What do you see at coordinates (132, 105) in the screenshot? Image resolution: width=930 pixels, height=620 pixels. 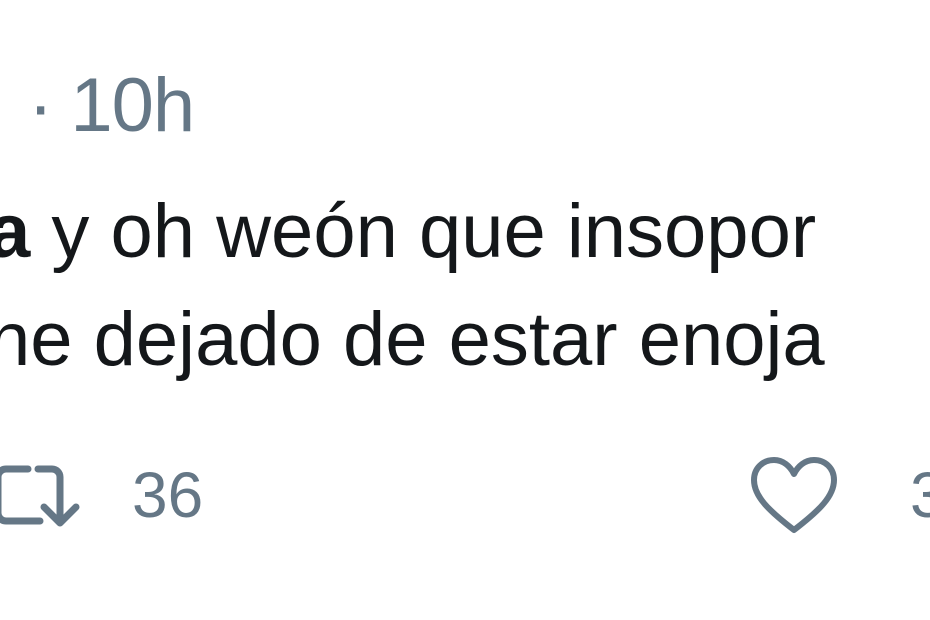 I see `tweet-timestamp: 10h` at bounding box center [132, 105].